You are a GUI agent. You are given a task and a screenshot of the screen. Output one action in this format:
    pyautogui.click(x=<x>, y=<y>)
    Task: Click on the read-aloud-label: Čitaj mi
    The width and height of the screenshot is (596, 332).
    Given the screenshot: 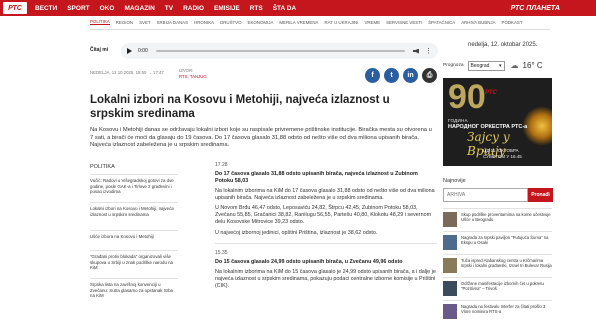 What is the action you would take?
    pyautogui.click(x=99, y=50)
    